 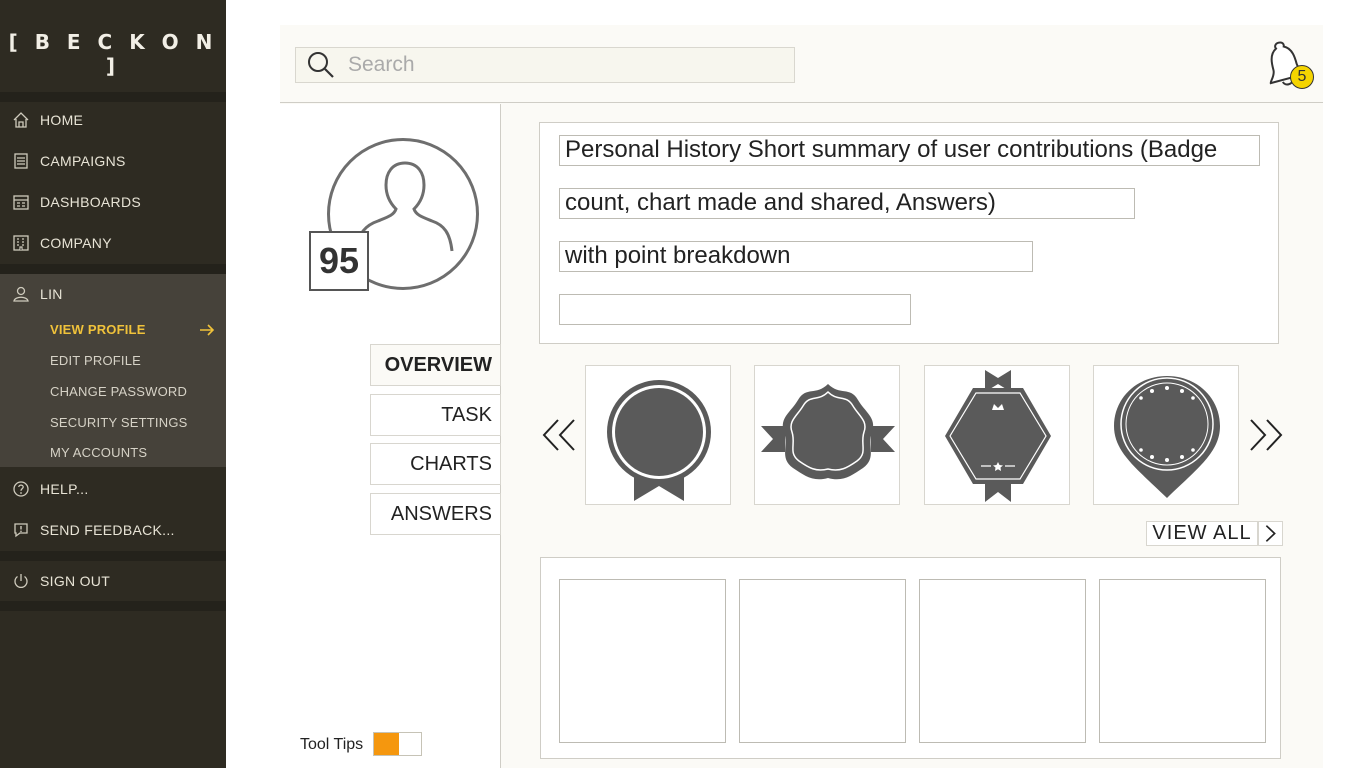 What do you see at coordinates (21, 530) in the screenshot?
I see `feedback-icon` at bounding box center [21, 530].